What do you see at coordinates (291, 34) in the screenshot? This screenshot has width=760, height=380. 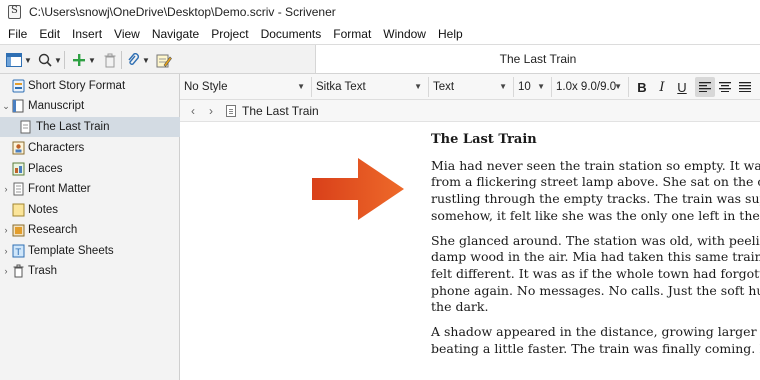 I see `menu-documents: Documents` at bounding box center [291, 34].